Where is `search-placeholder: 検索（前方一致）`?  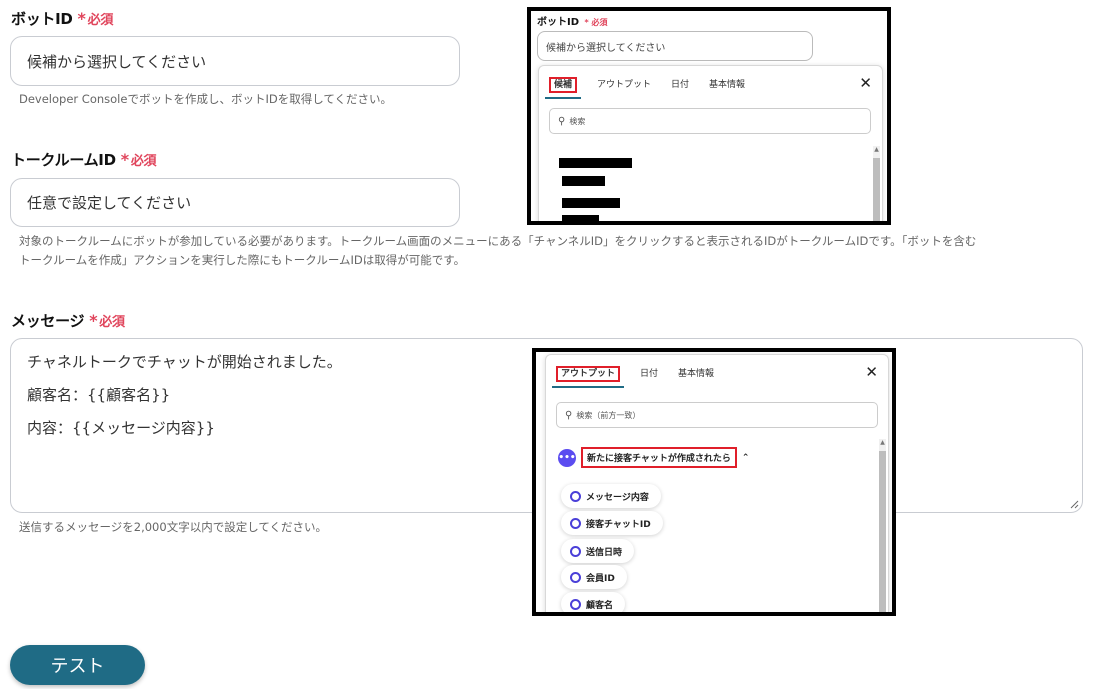
search-placeholder: 検索（前方一致） is located at coordinates (608, 415).